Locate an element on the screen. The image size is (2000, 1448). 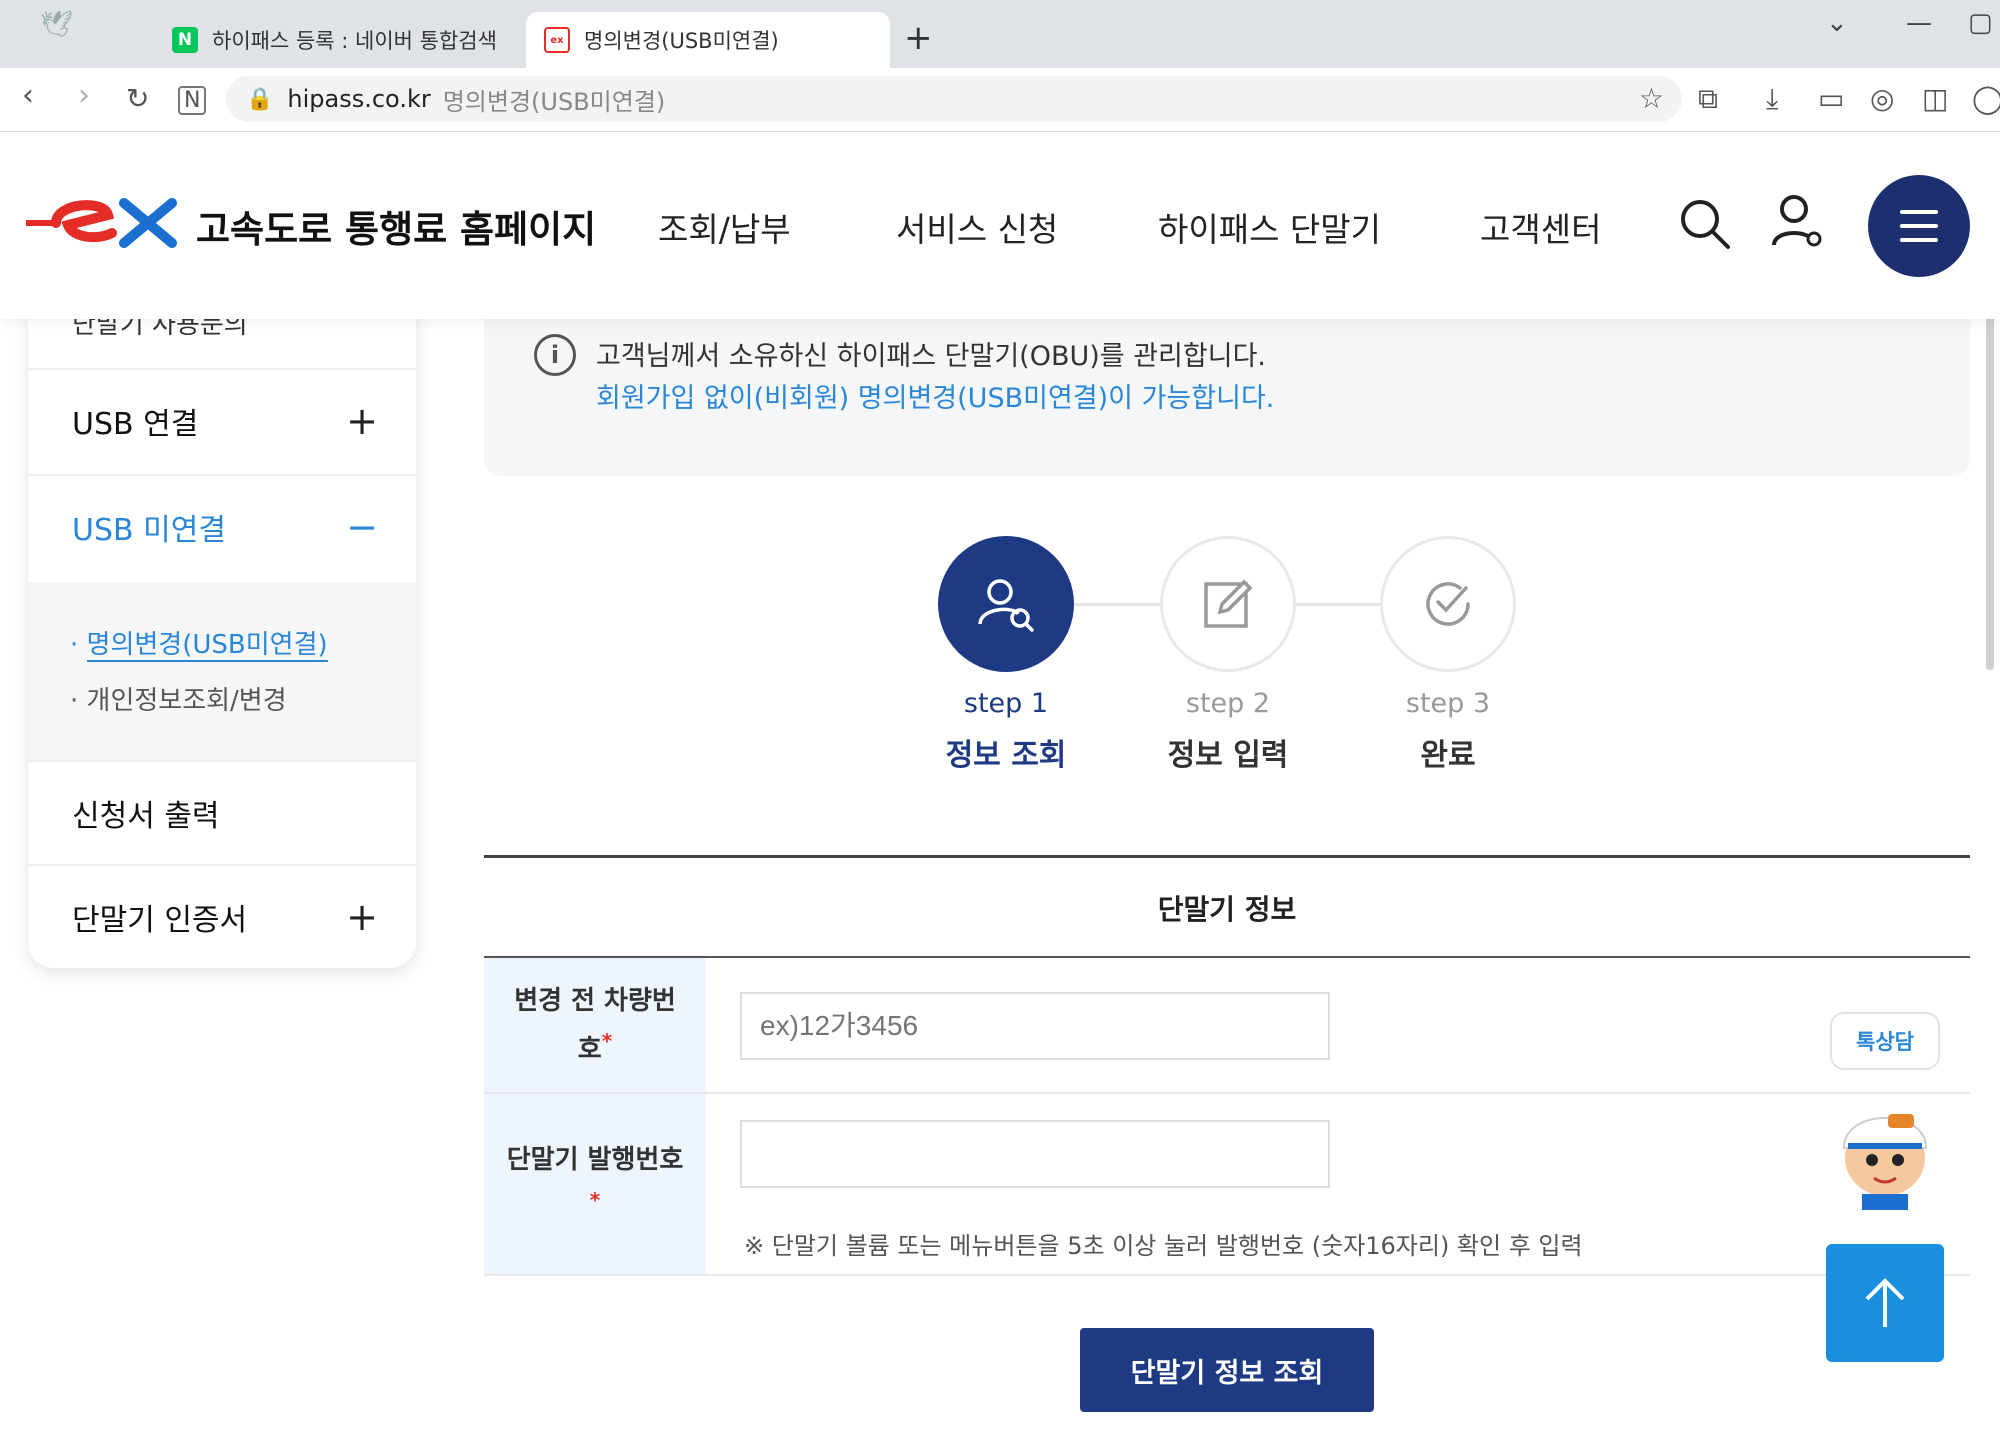
hamburger-menu-button is located at coordinates (1919, 226).